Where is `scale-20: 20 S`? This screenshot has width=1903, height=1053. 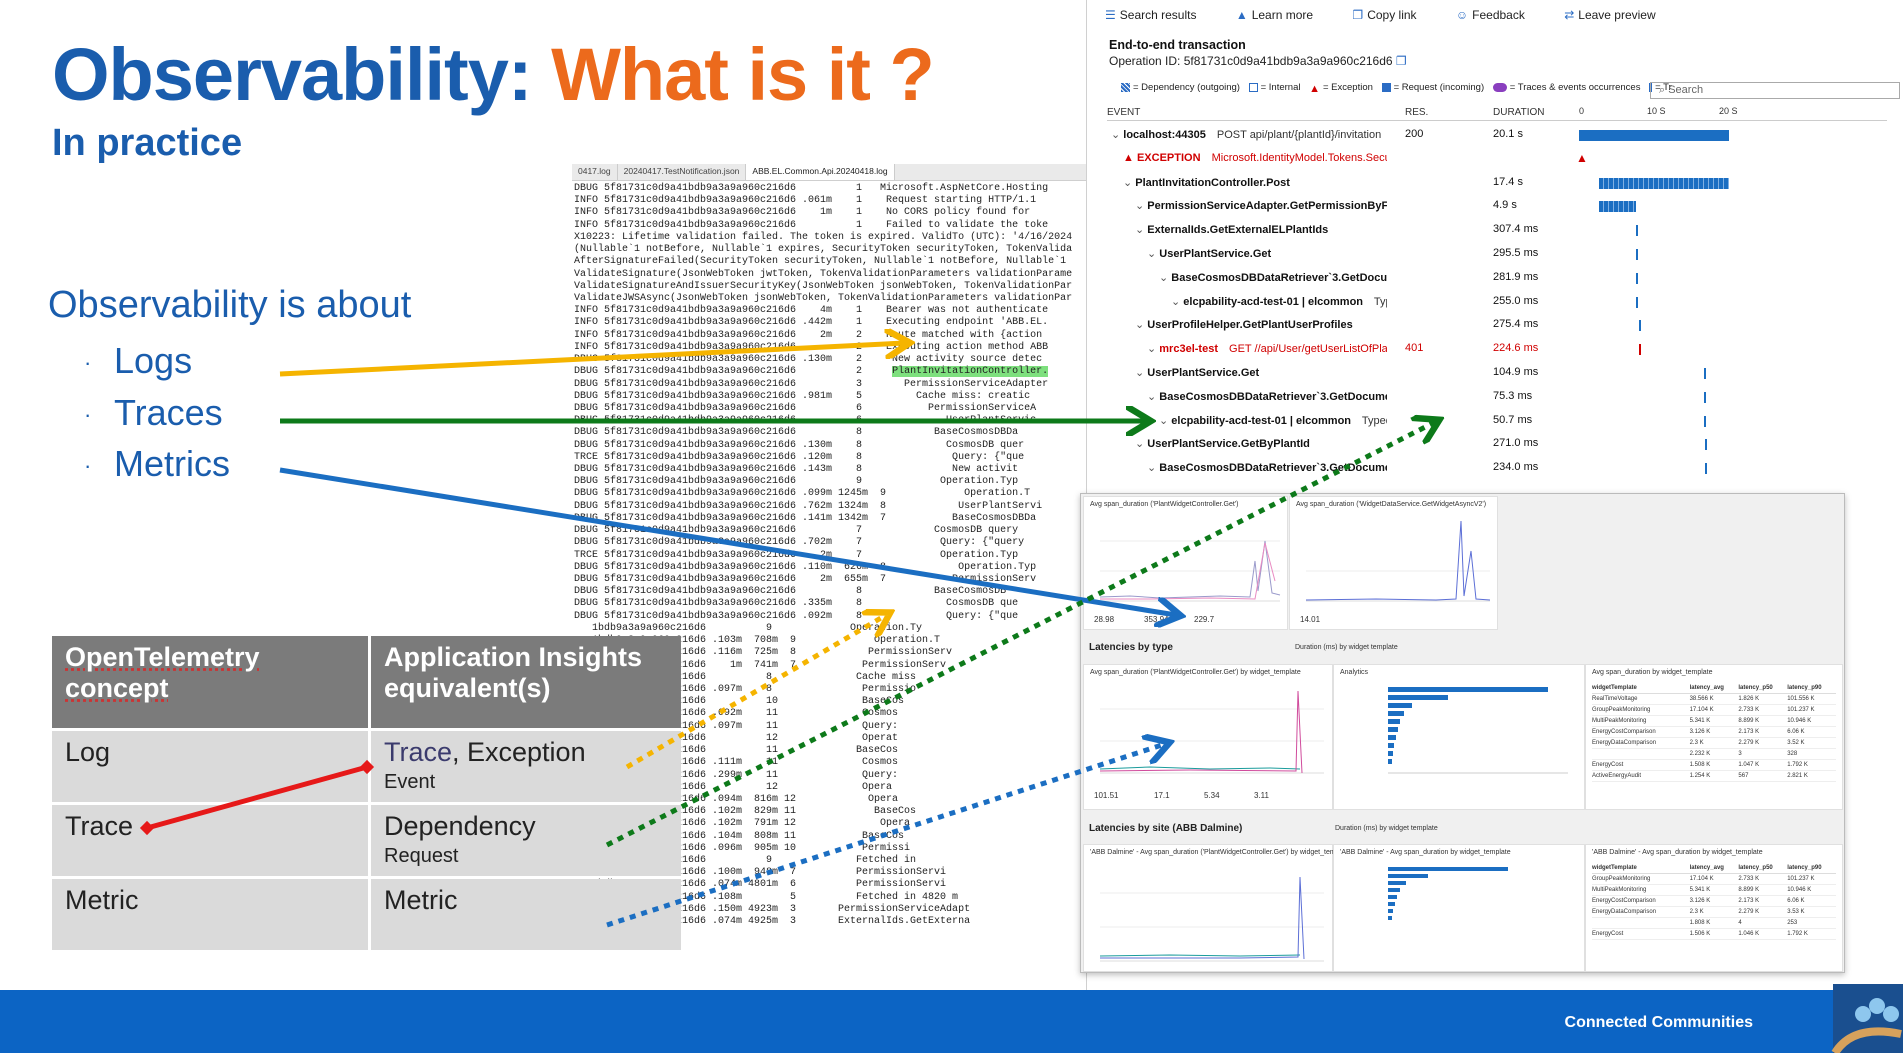 scale-20: 20 S is located at coordinates (1728, 111).